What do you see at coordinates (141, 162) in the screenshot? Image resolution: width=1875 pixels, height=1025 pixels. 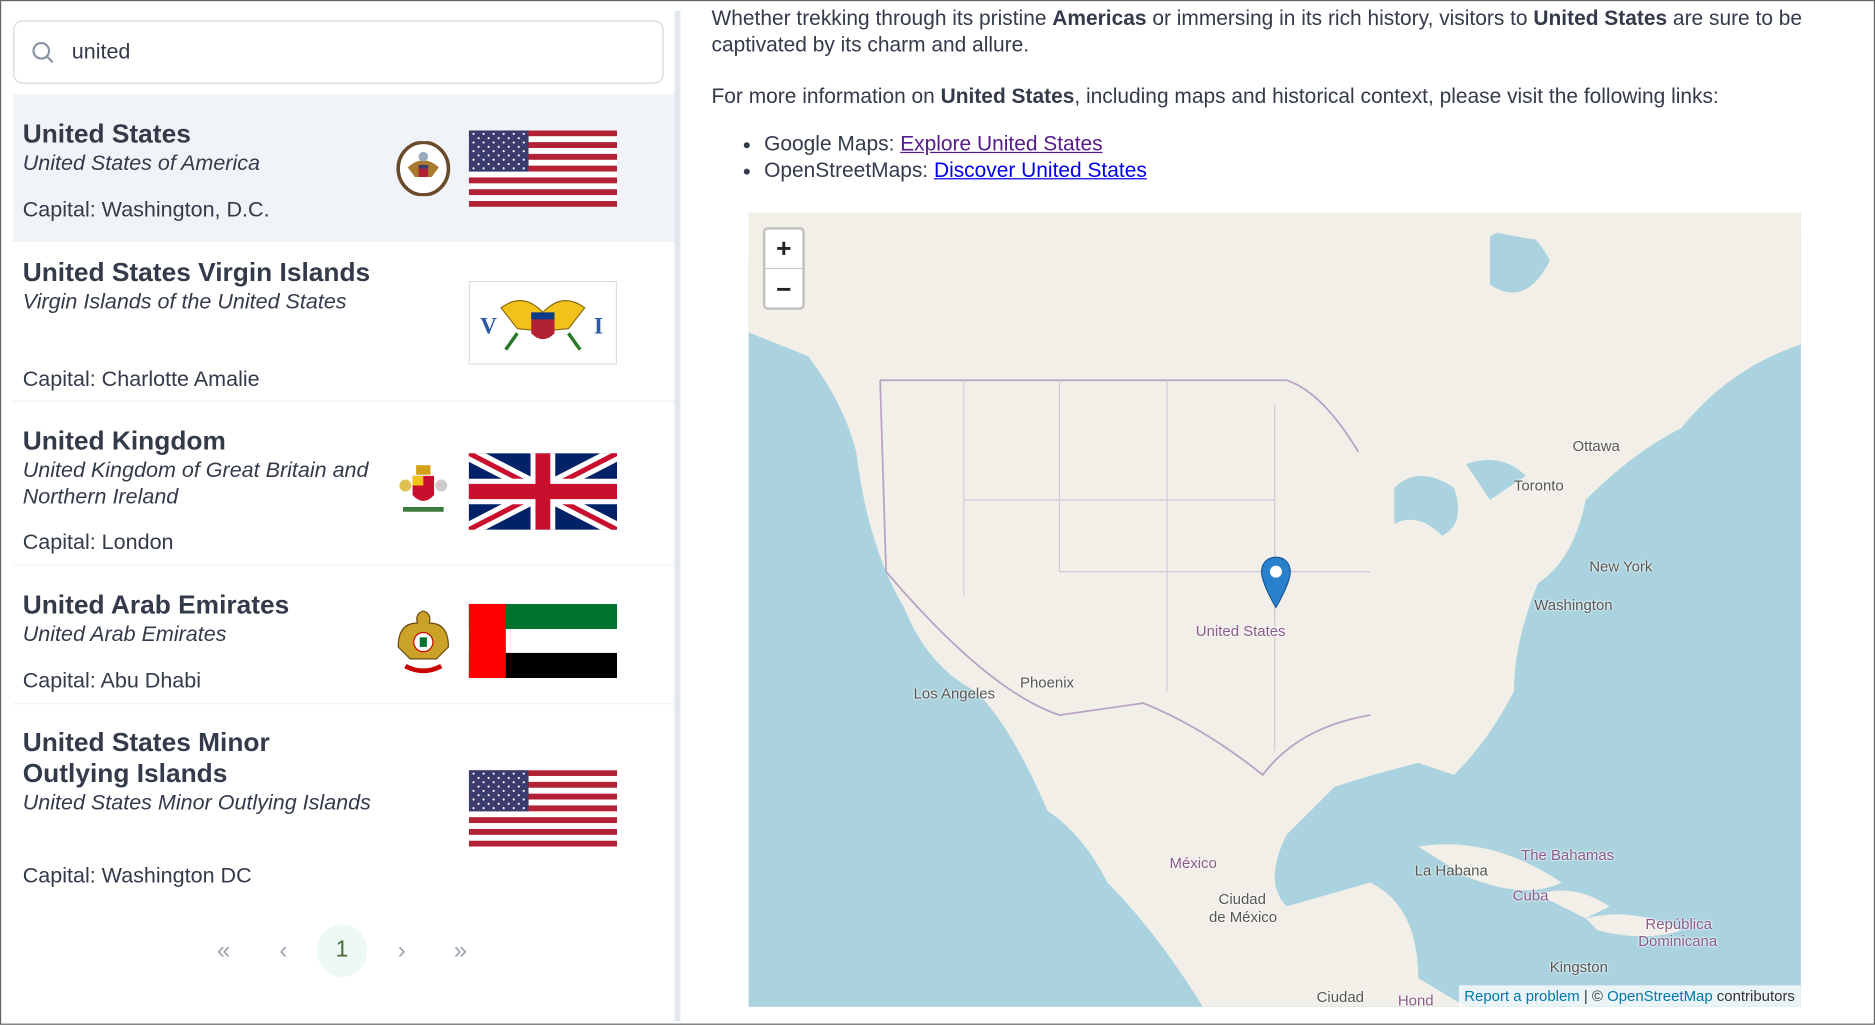 I see `country-official-name: United States of America` at bounding box center [141, 162].